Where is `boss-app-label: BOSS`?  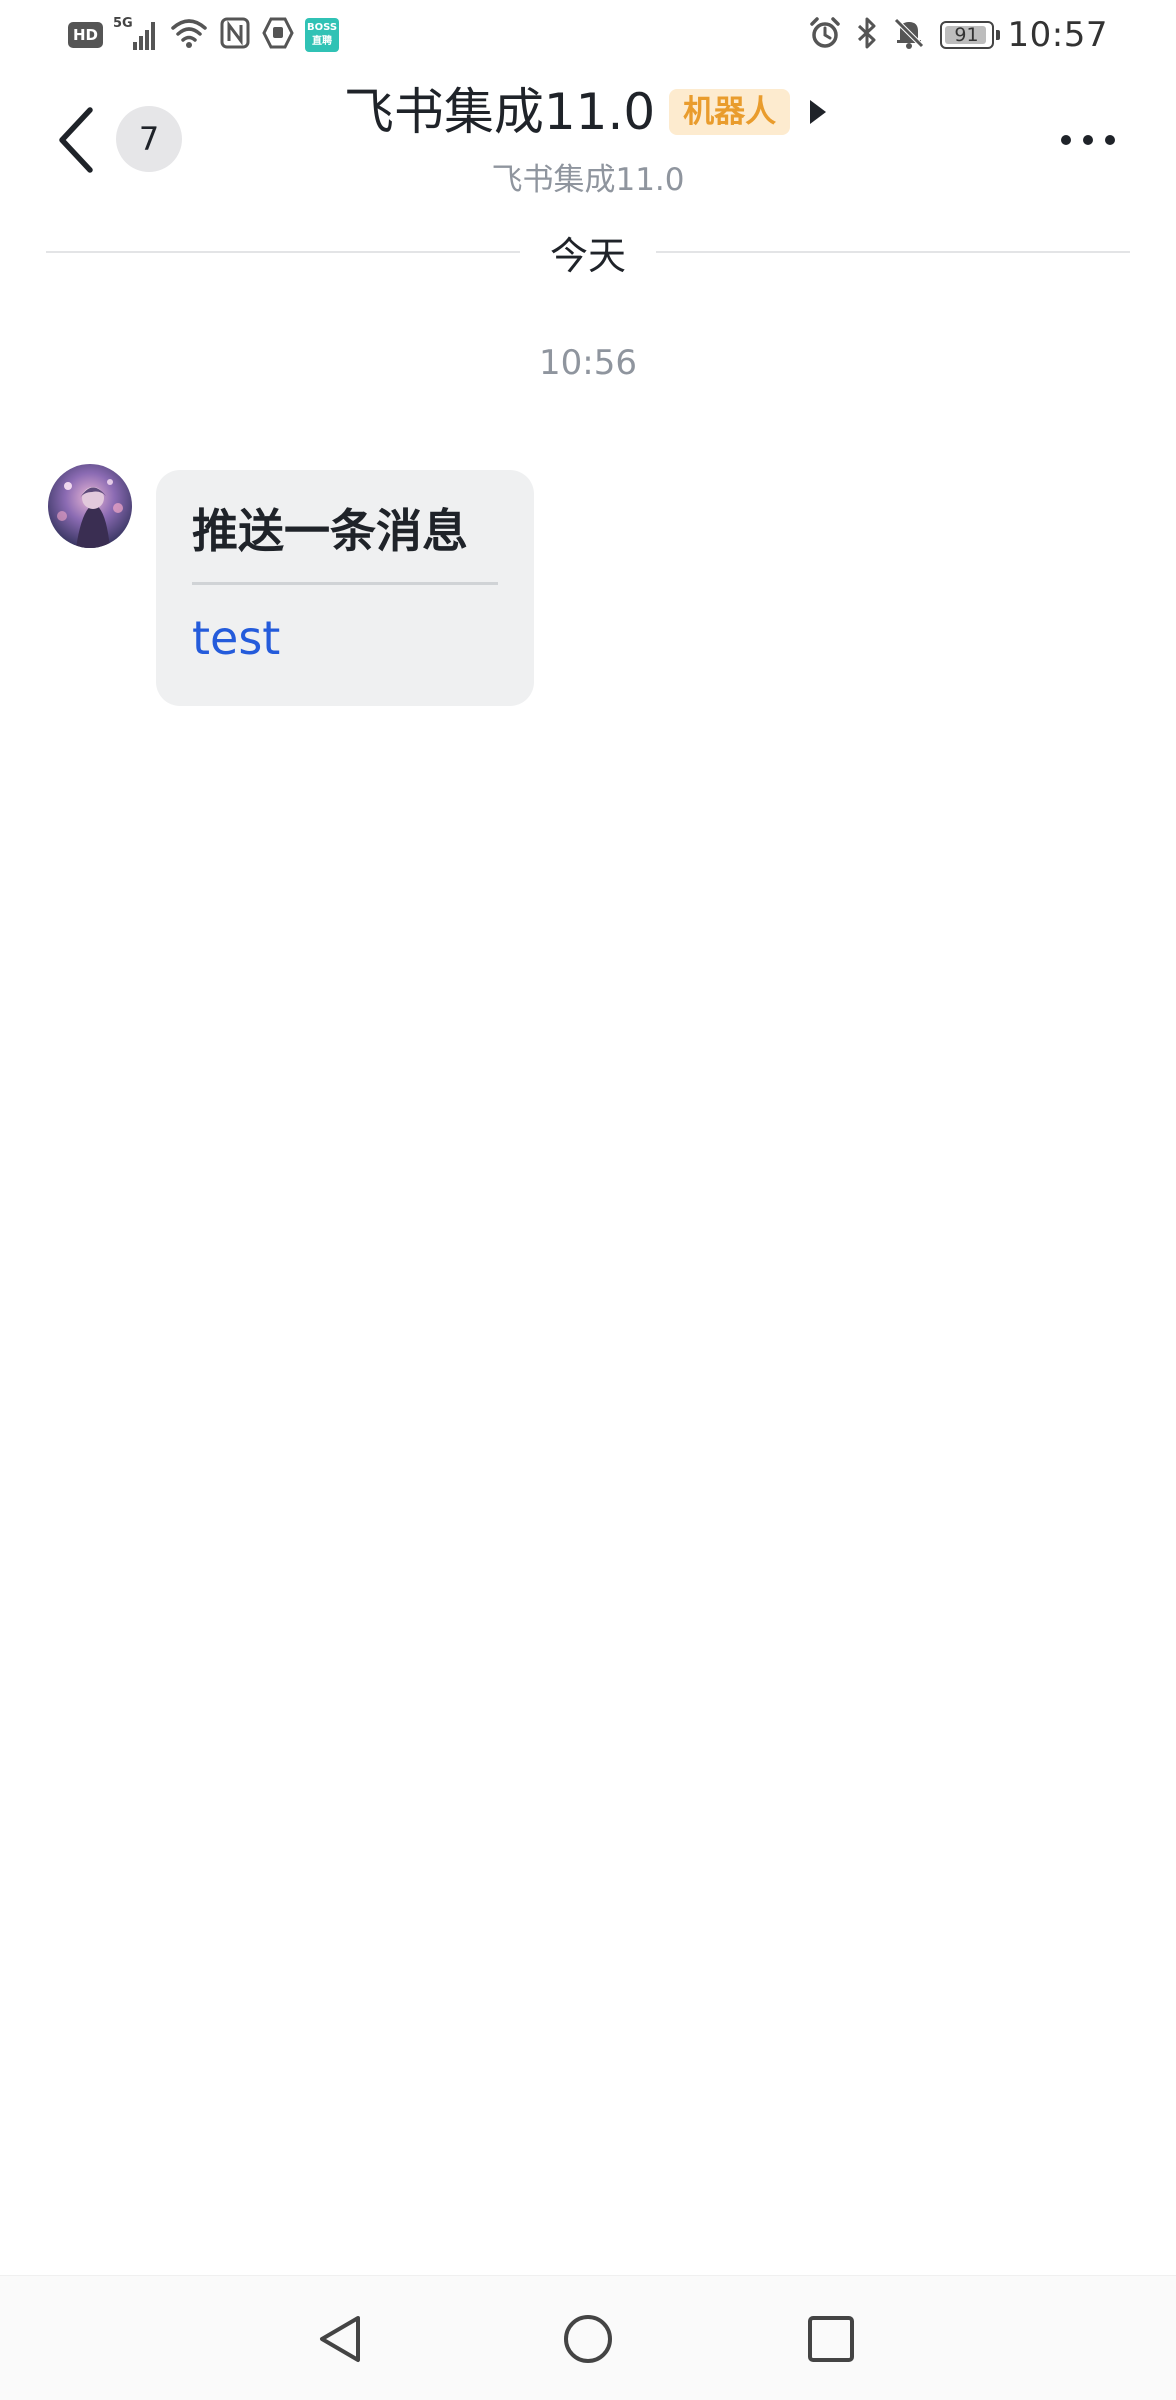
boss-app-label: BOSS is located at coordinates (322, 27).